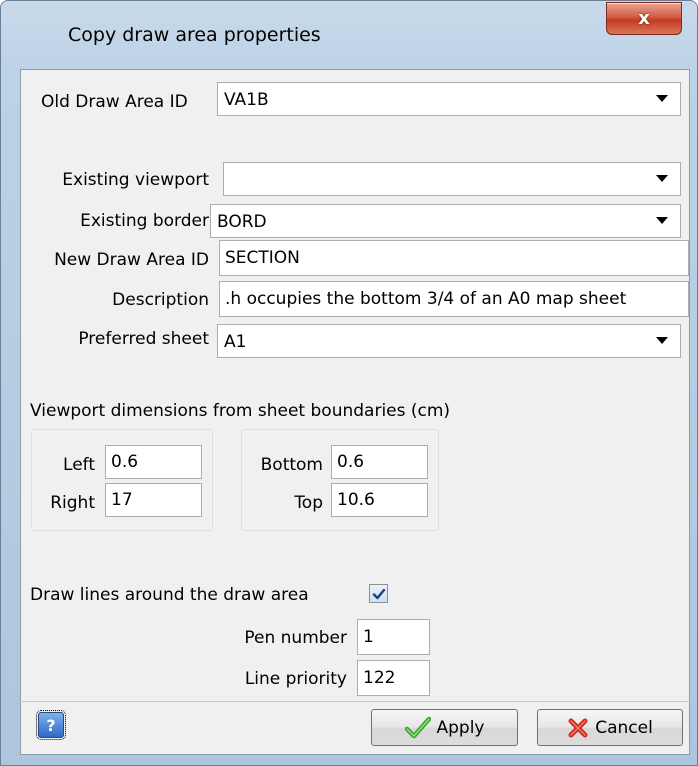 The image size is (698, 766). What do you see at coordinates (449, 341) in the screenshot?
I see `preferred-sheet-combo: A1` at bounding box center [449, 341].